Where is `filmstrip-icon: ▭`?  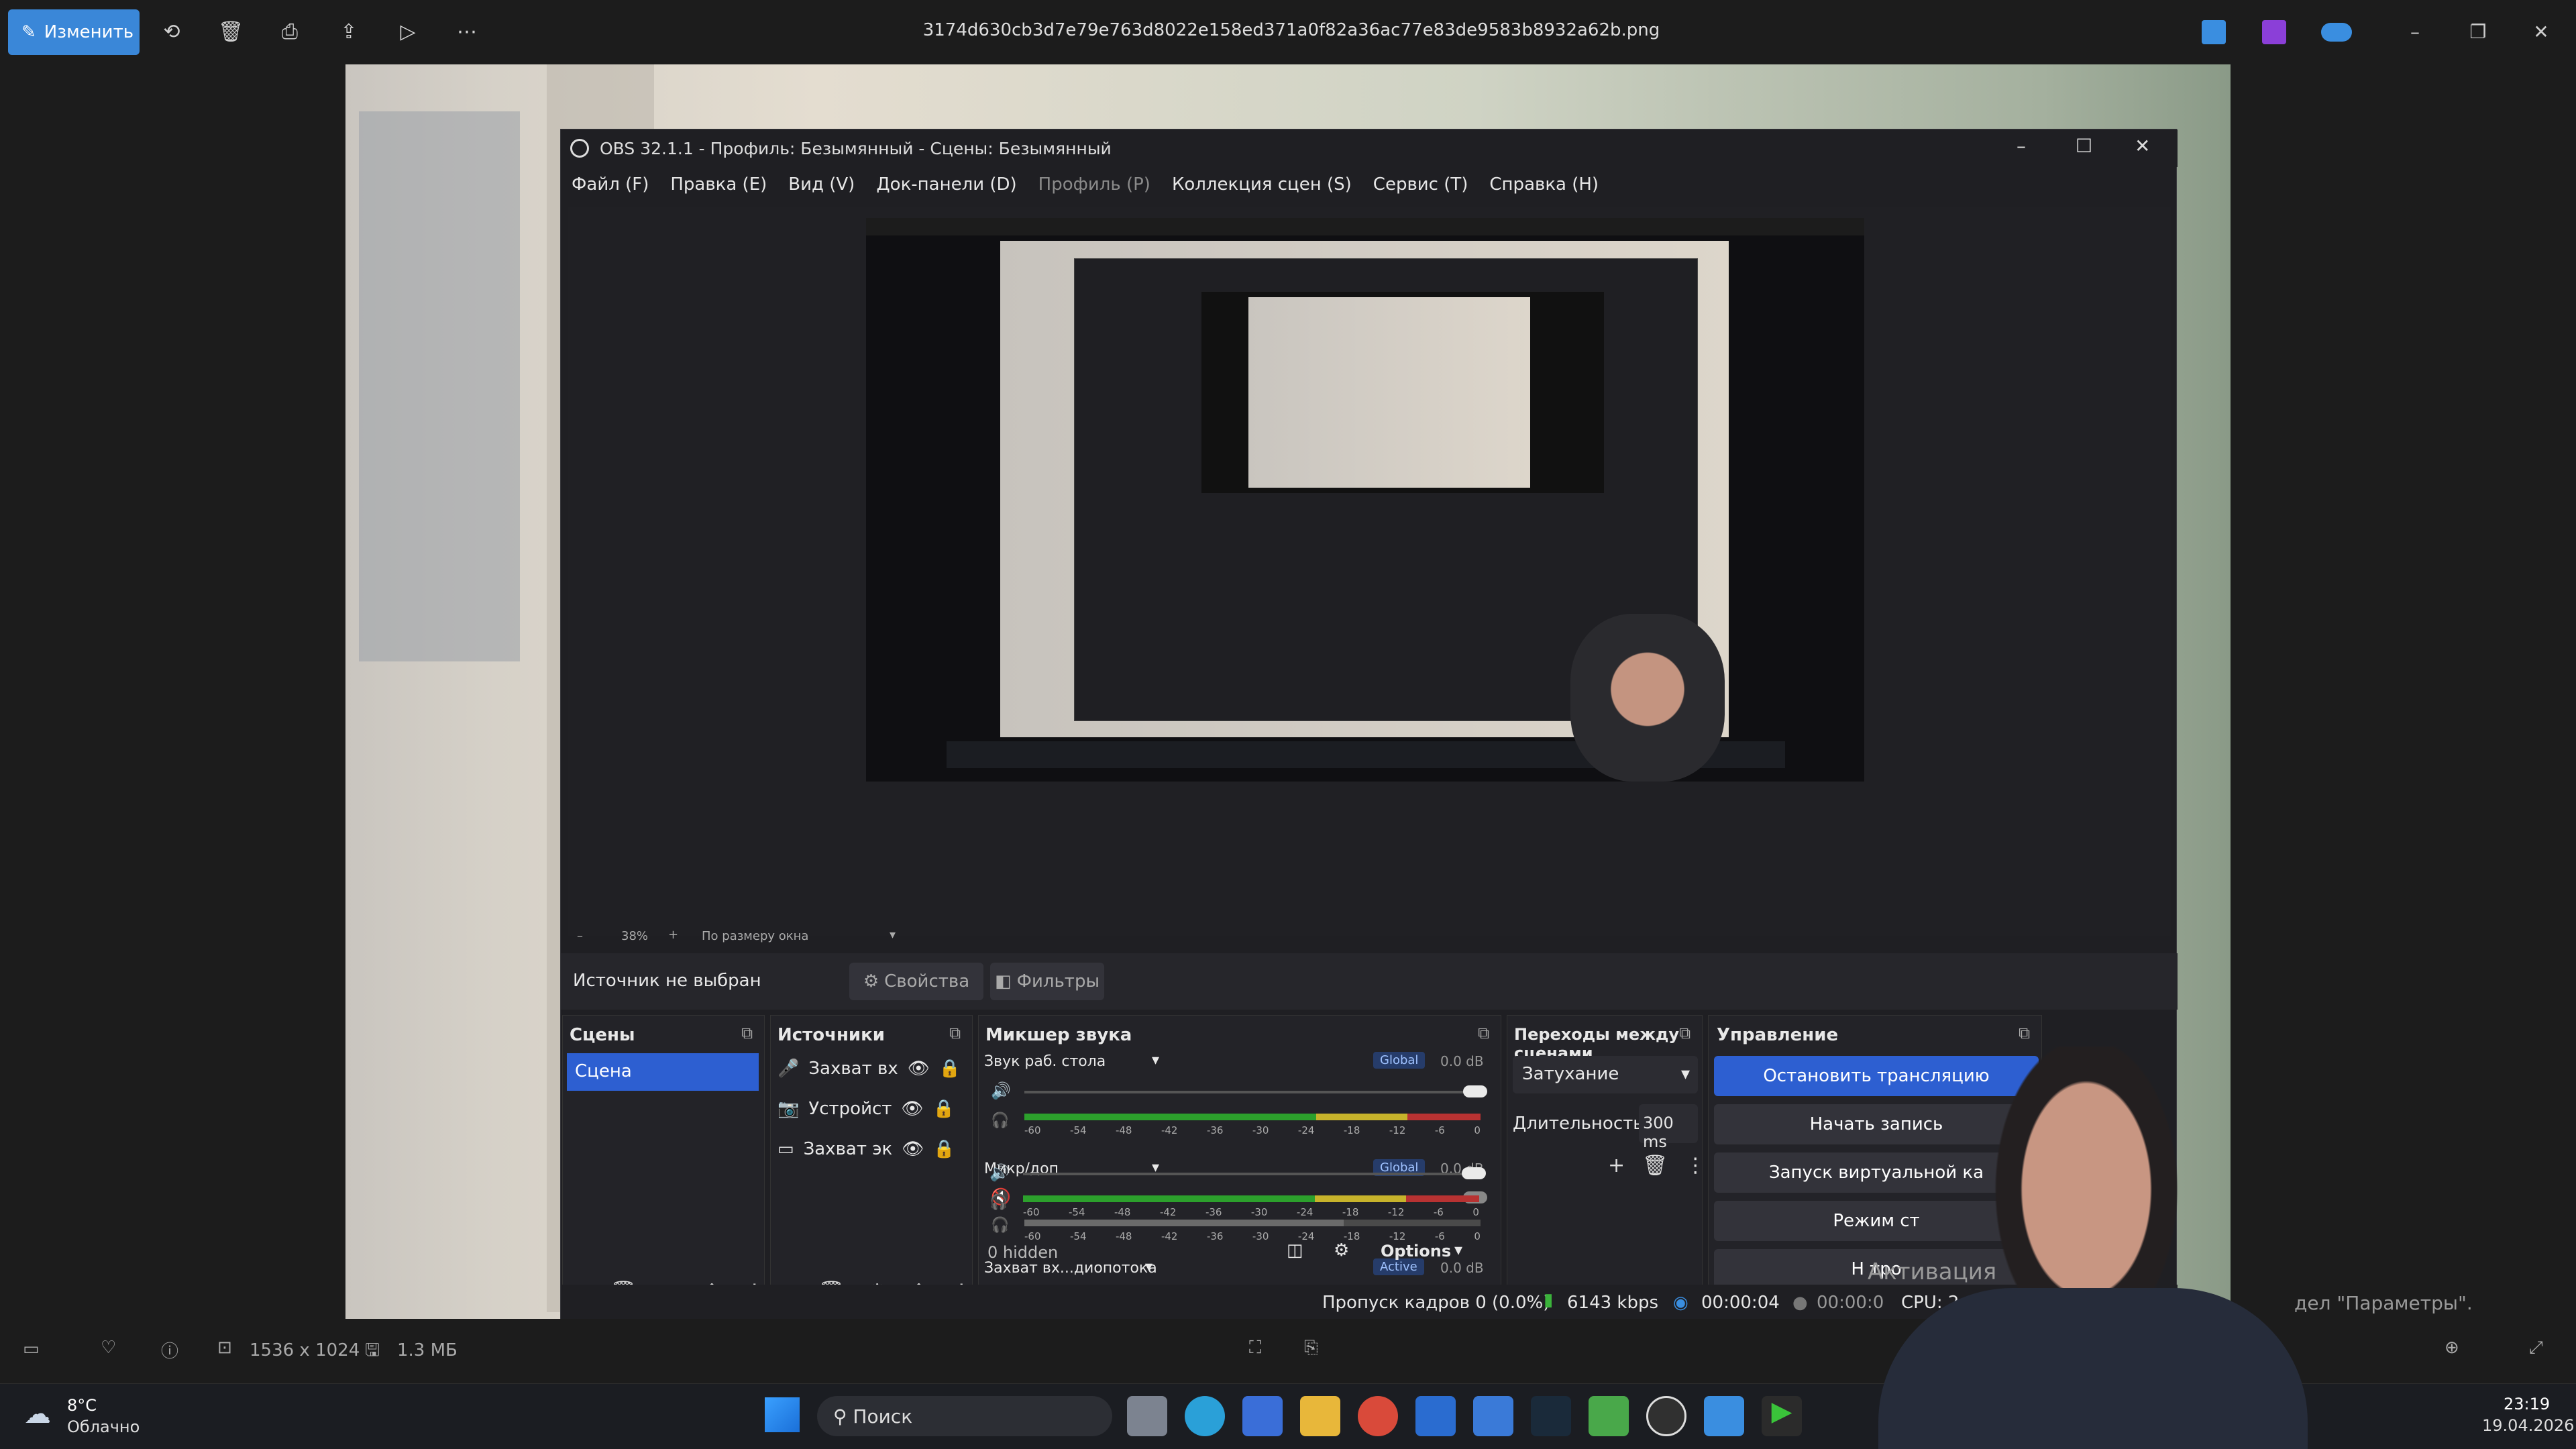 filmstrip-icon: ▭ is located at coordinates (31, 1349).